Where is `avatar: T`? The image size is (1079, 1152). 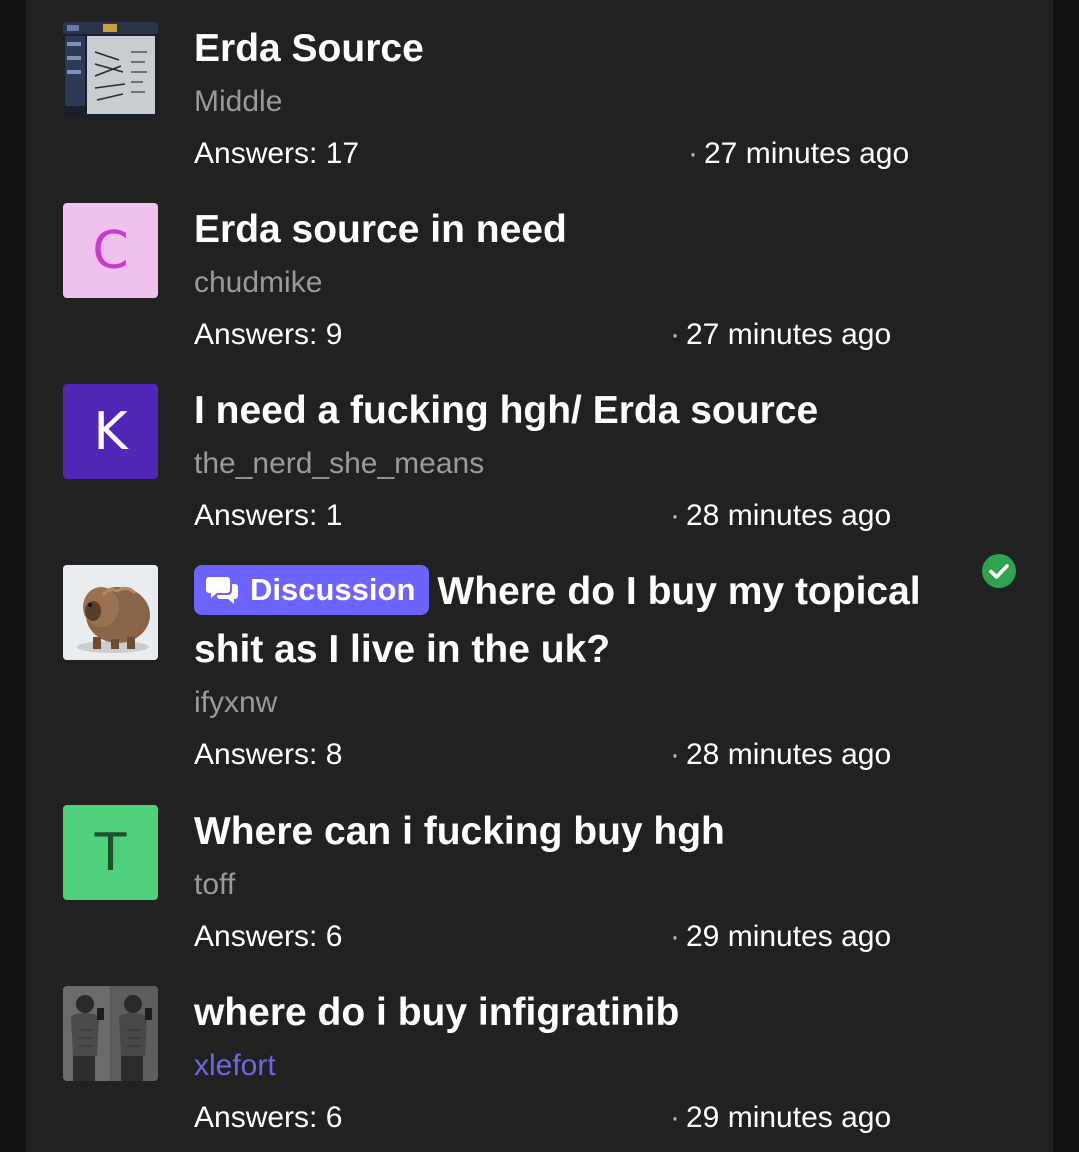
avatar: T is located at coordinates (110, 852).